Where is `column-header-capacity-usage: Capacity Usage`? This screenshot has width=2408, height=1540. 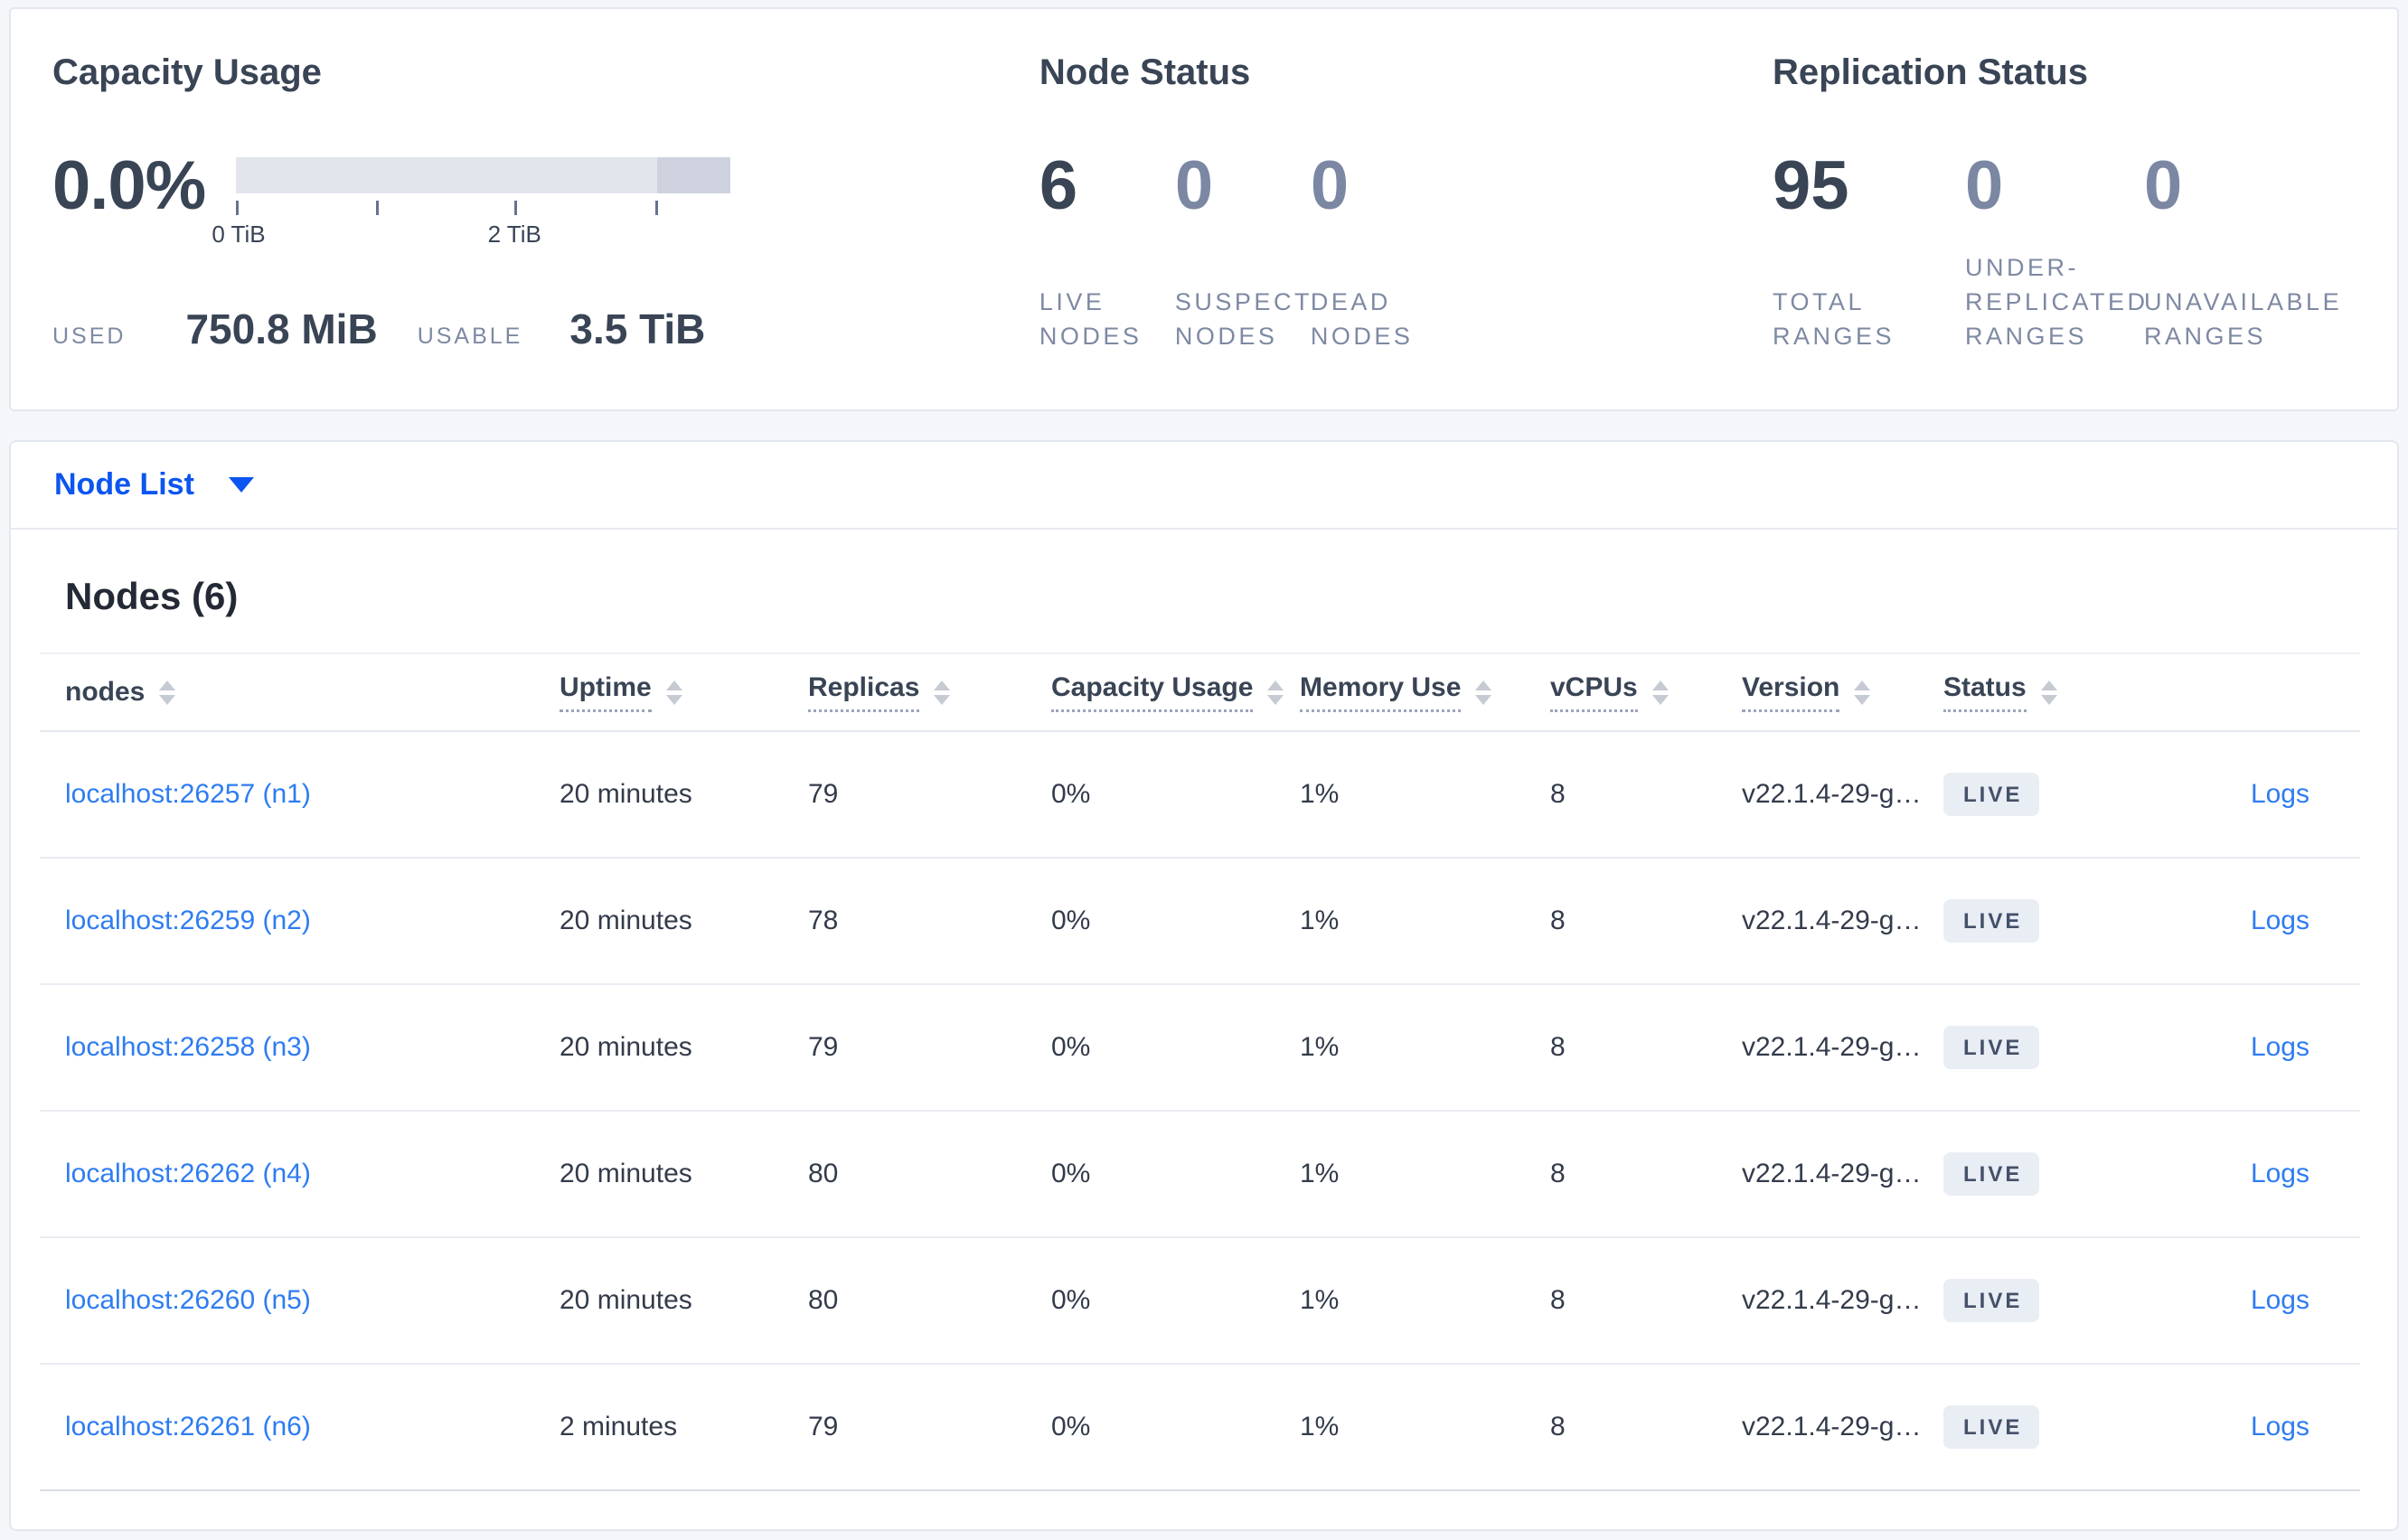 column-header-capacity-usage: Capacity Usage is located at coordinates (1155, 692).